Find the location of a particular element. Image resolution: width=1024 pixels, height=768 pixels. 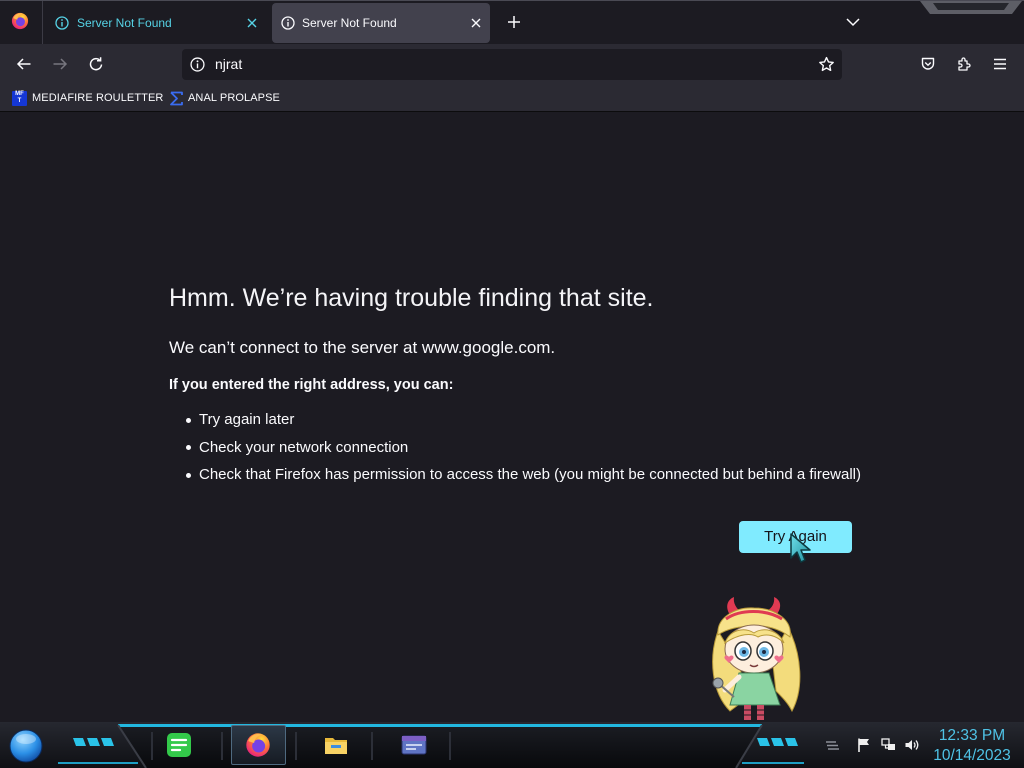

tab-strip: Server Not Found Server Not Found is located at coordinates (512, 22).